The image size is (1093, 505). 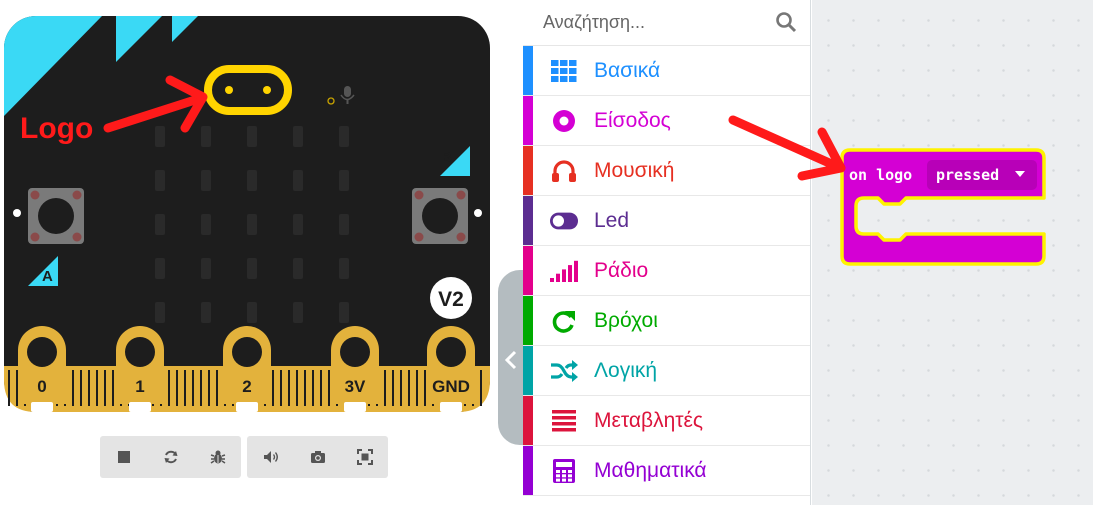 I want to click on stop-icon, so click(x=123, y=457).